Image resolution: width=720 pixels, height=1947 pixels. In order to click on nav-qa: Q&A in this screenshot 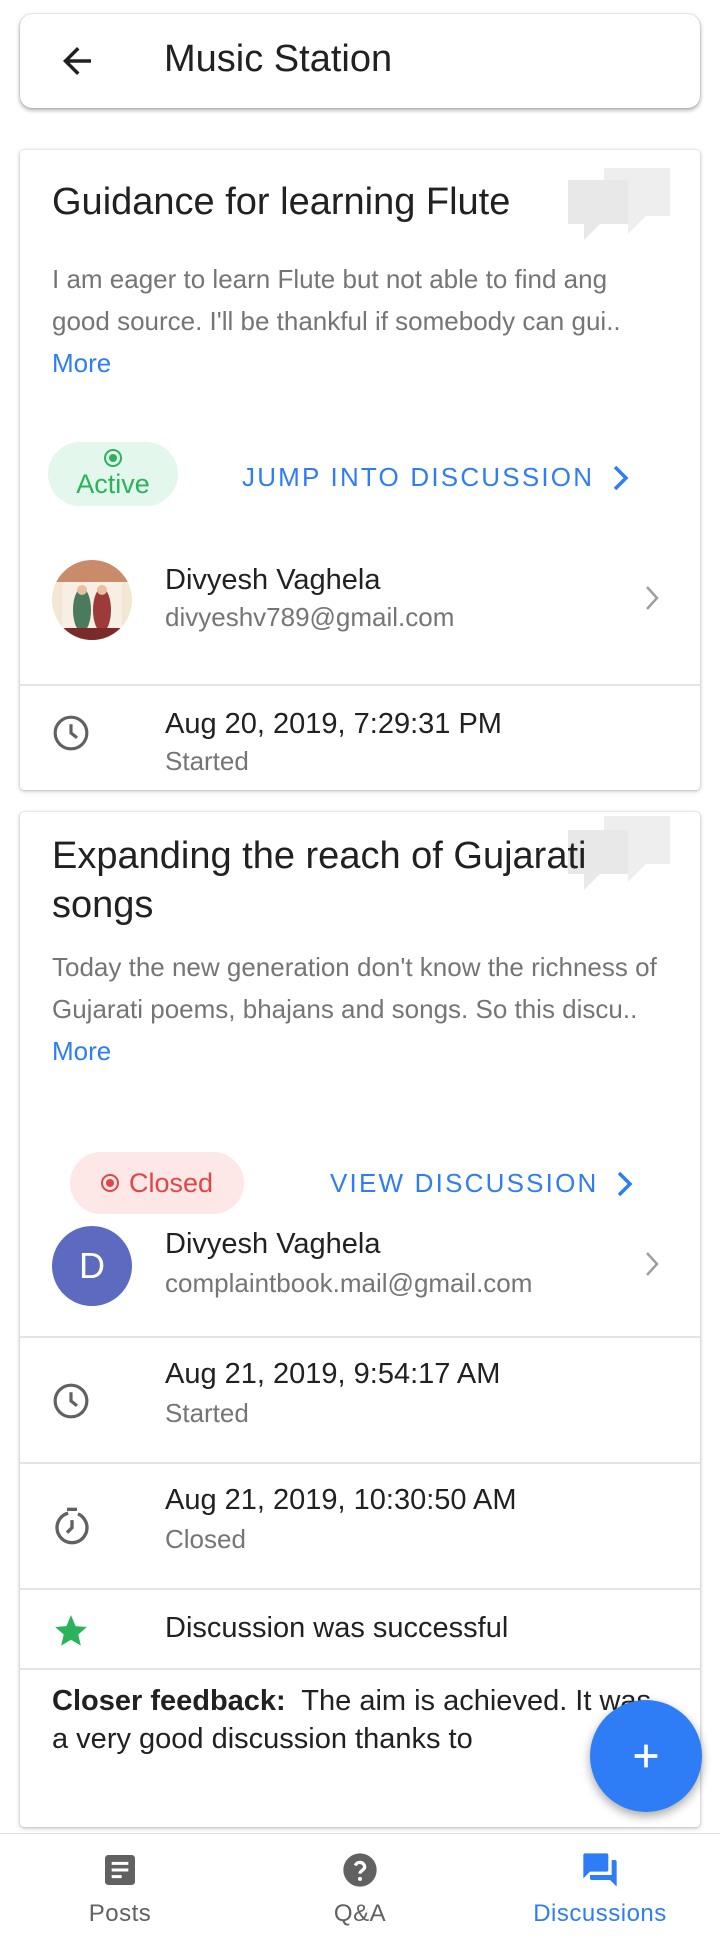, I will do `click(360, 1890)`.